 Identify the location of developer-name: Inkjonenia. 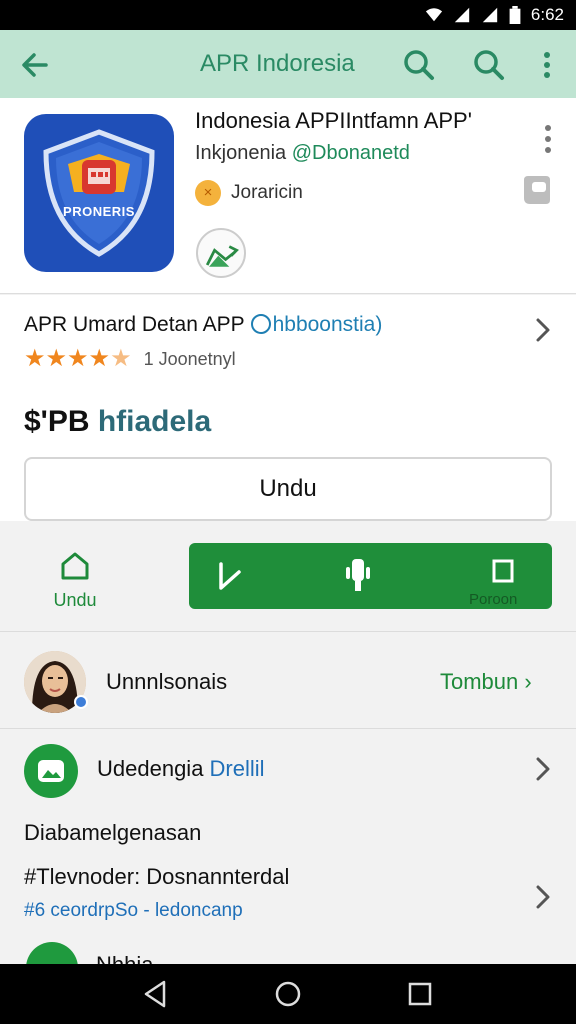
(243, 153).